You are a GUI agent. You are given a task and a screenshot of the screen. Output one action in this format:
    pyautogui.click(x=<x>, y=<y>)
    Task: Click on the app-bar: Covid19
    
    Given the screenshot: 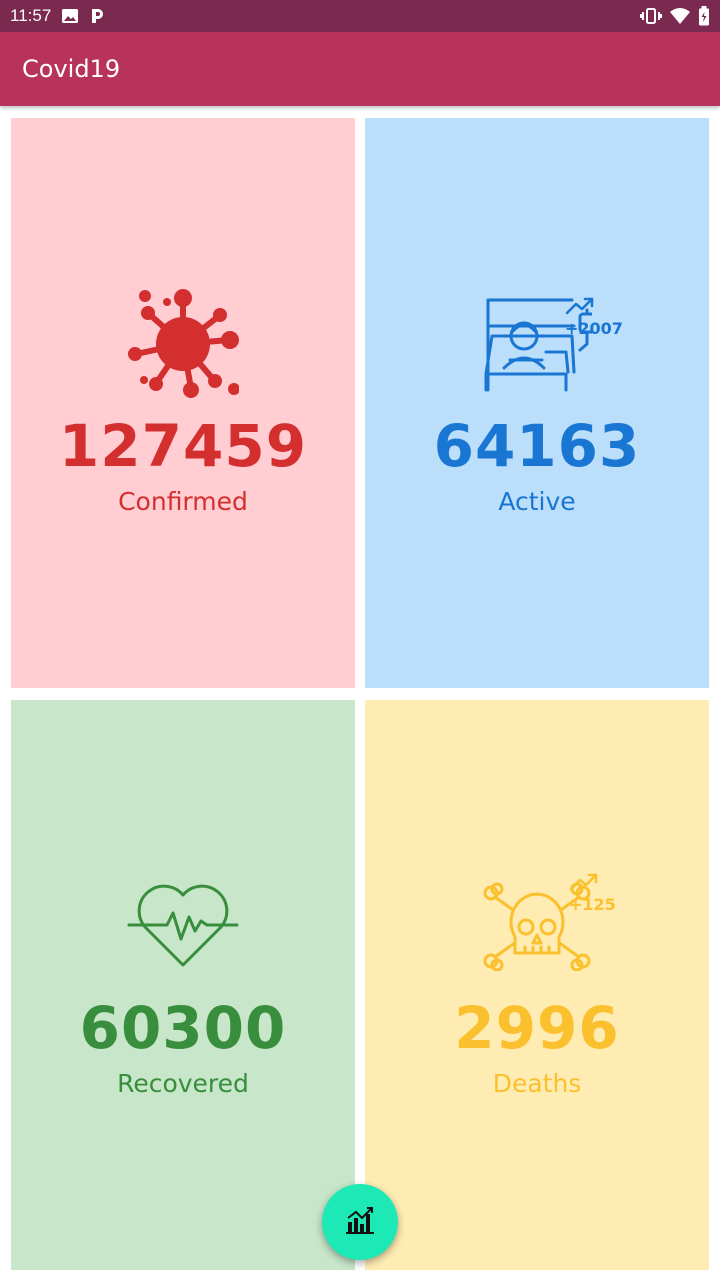 What is the action you would take?
    pyautogui.click(x=360, y=69)
    